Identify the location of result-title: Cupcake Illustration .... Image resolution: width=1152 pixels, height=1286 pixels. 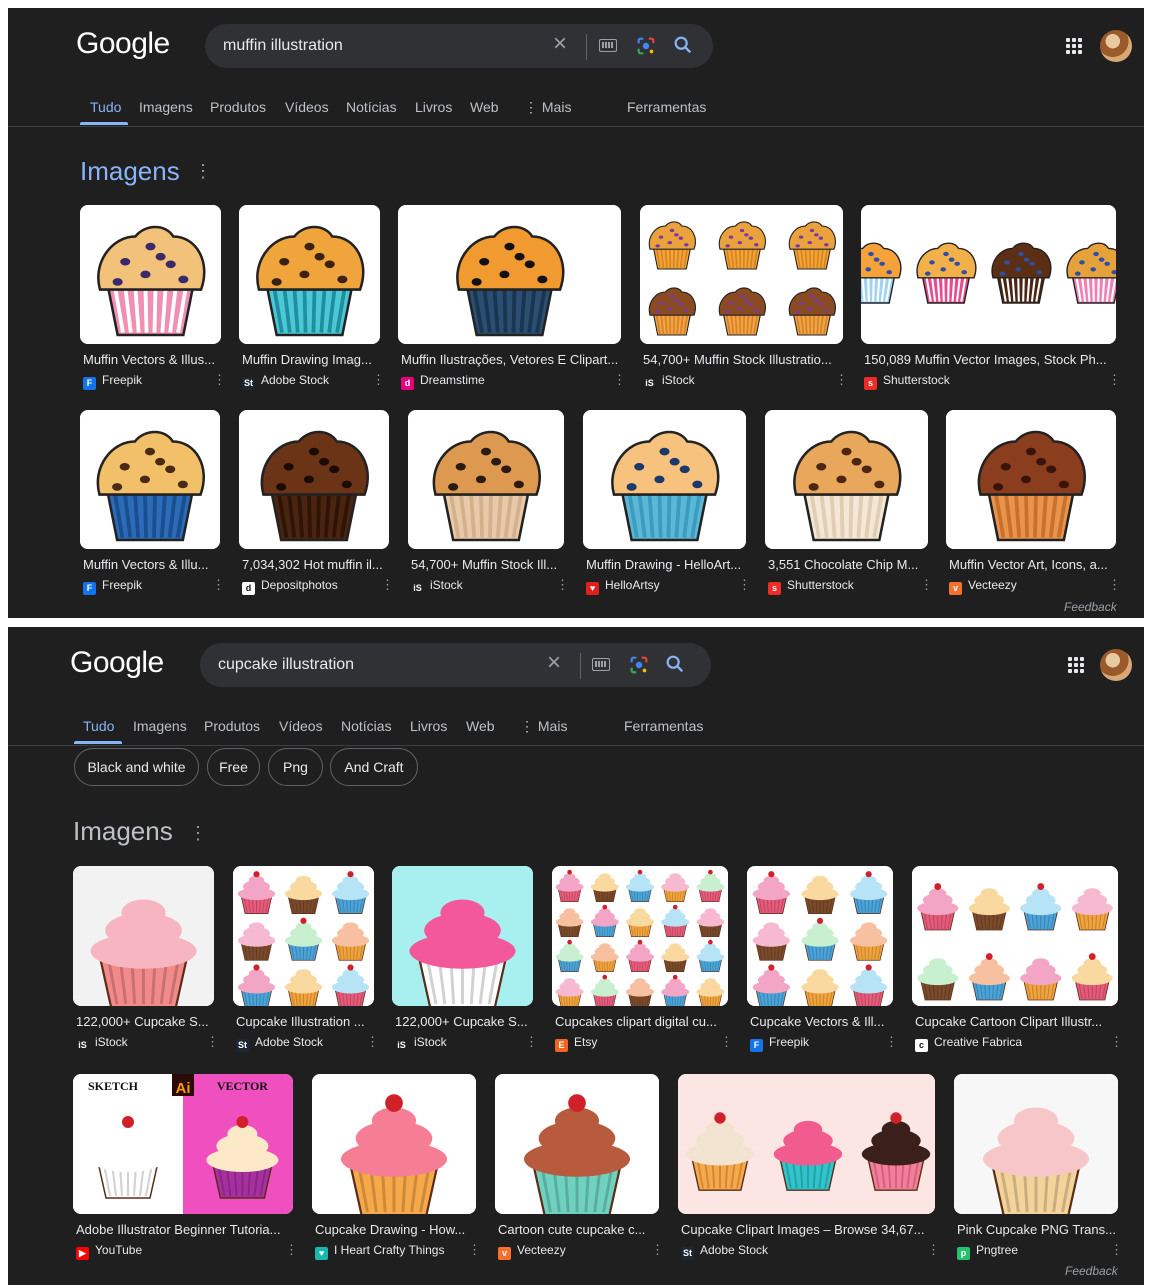
(305, 1021).